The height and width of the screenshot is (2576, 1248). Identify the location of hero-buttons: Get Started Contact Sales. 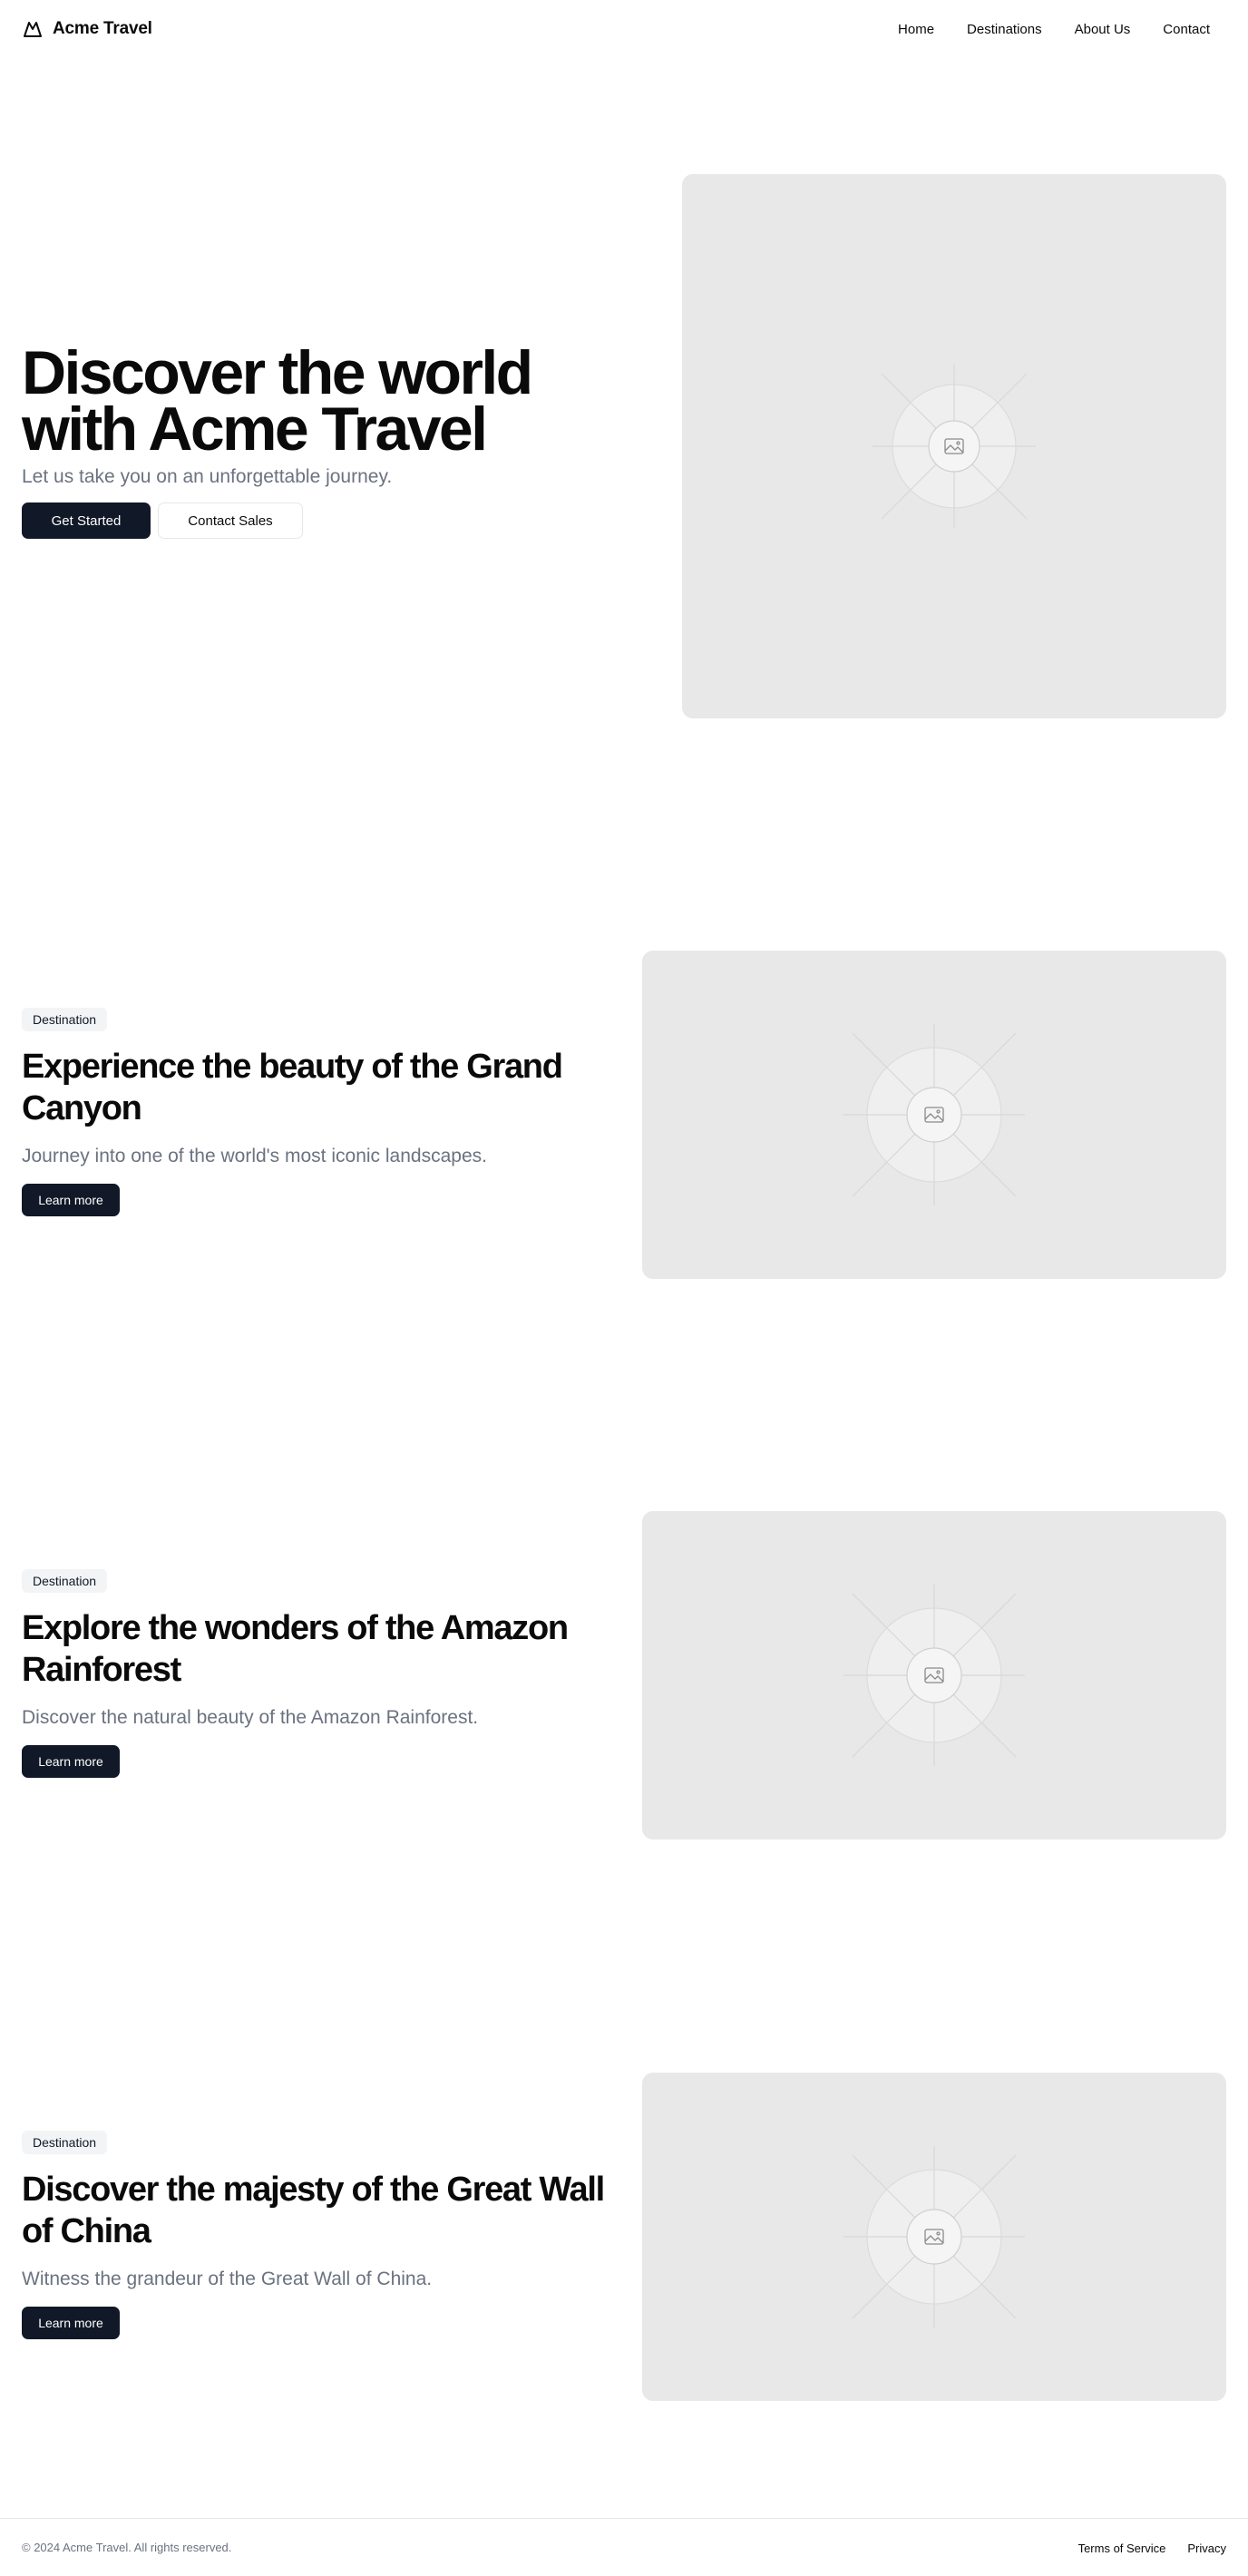
(330, 521).